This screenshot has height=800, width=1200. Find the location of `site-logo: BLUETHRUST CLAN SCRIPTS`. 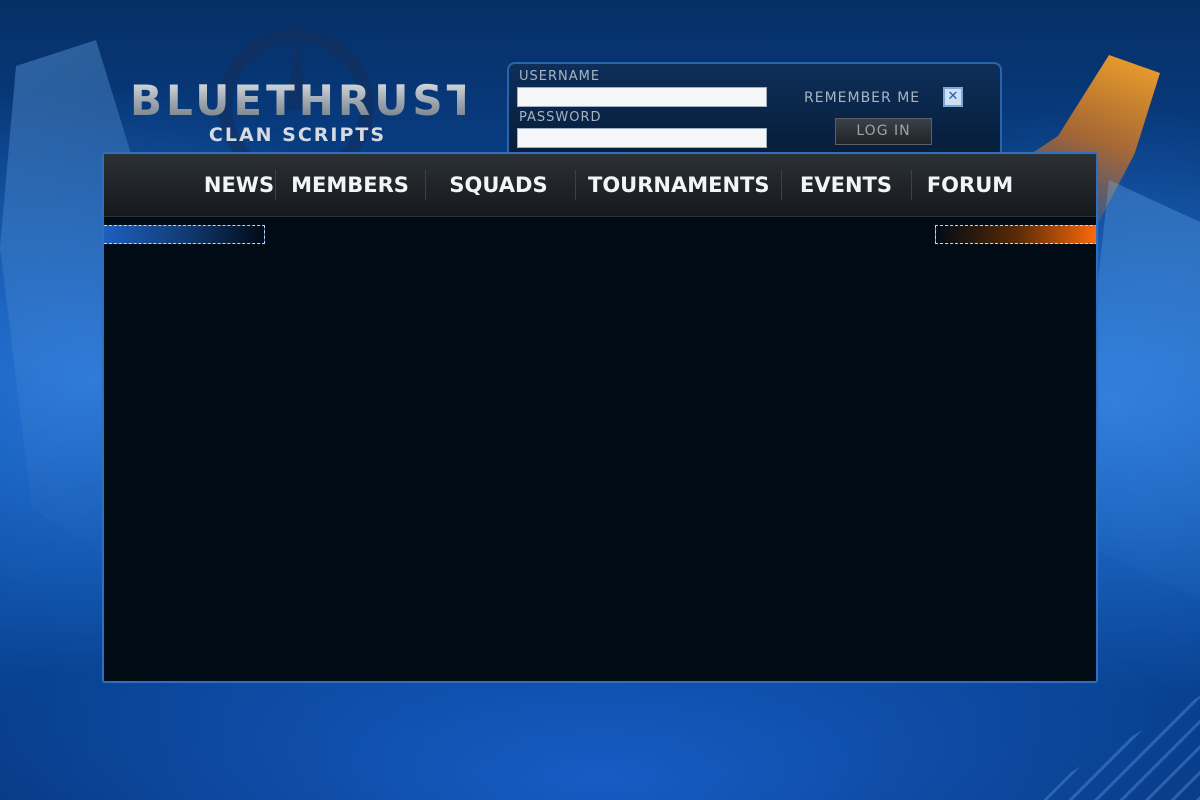

site-logo: BLUETHRUST CLAN SCRIPTS is located at coordinates (305, 111).